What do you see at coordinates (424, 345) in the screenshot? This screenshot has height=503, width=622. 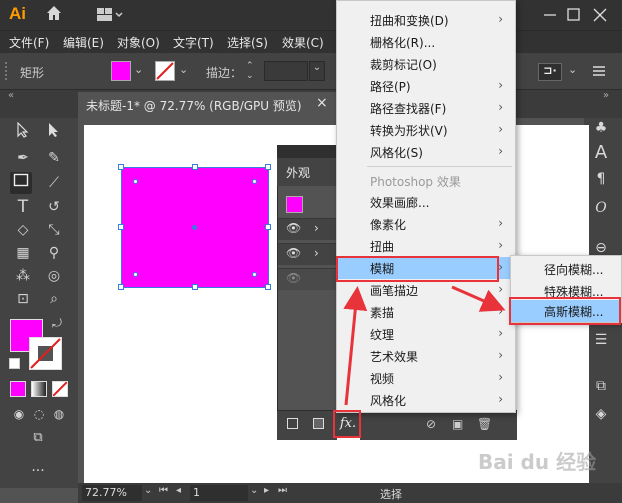 I see `annotation-arrows` at bounding box center [424, 345].